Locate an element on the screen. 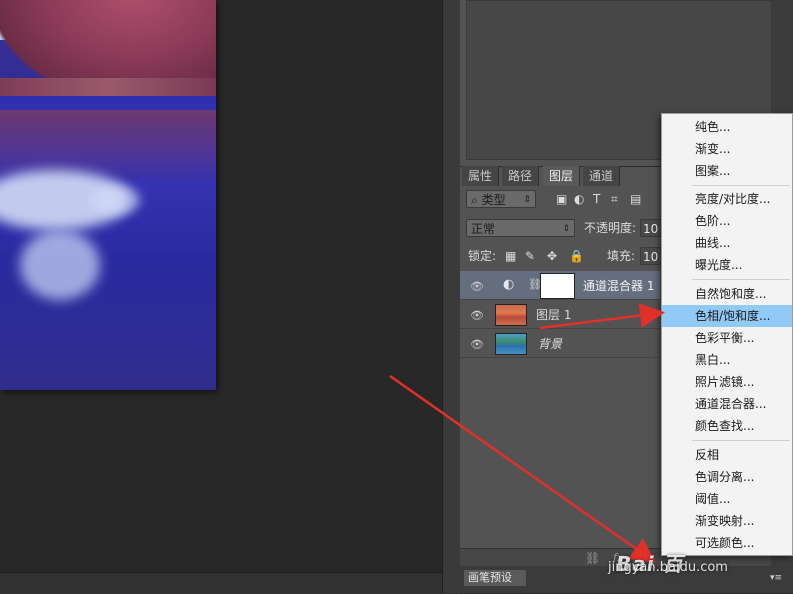 The width and height of the screenshot is (793, 594). tab-brush-presets: 画笔预设 is located at coordinates (495, 578).